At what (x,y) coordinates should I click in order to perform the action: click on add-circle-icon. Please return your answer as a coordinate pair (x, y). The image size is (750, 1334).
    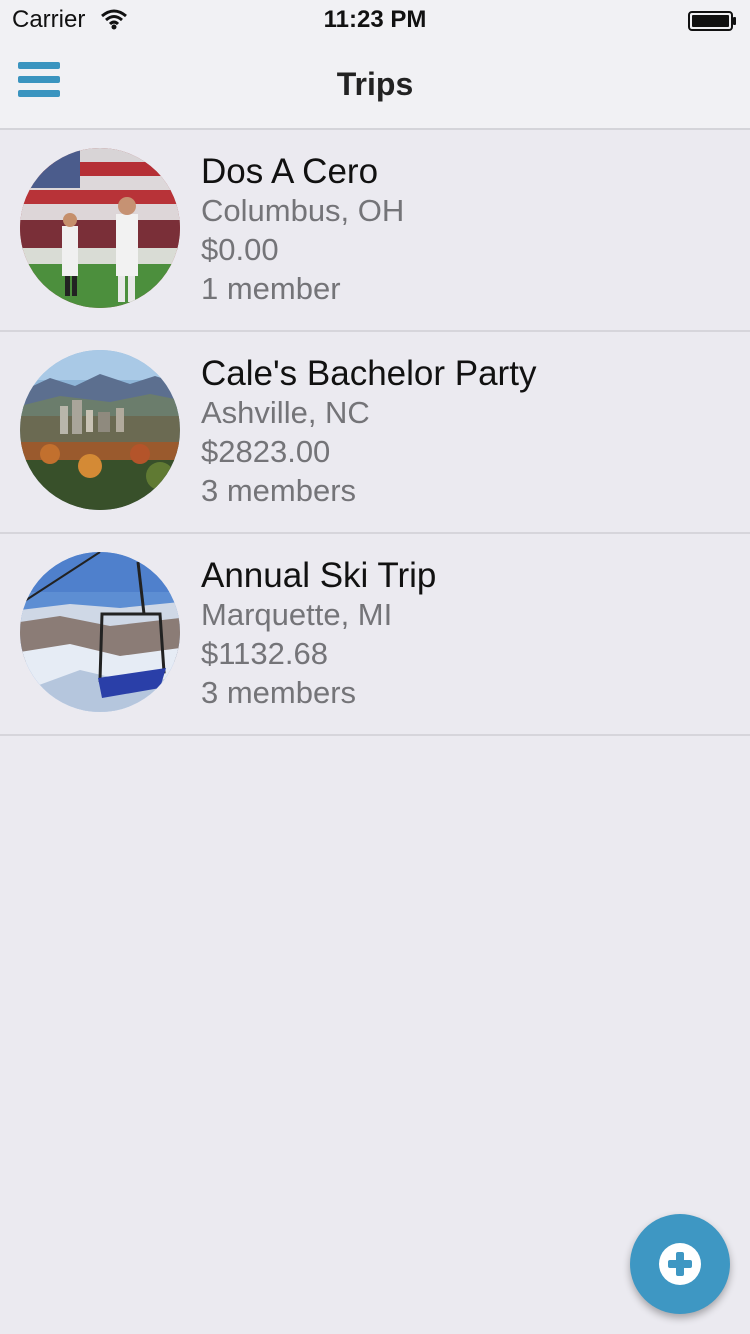
    Looking at the image, I should click on (680, 1264).